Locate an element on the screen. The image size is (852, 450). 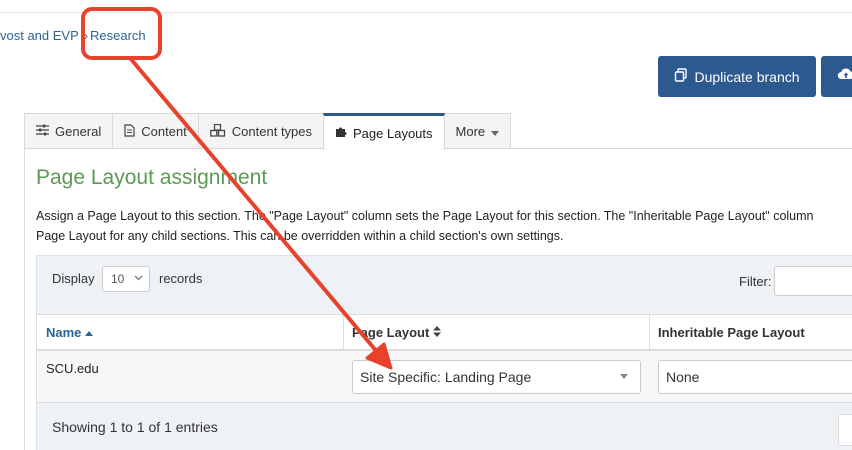
page-layout-value: Site Specific: Landing Page is located at coordinates (446, 377).